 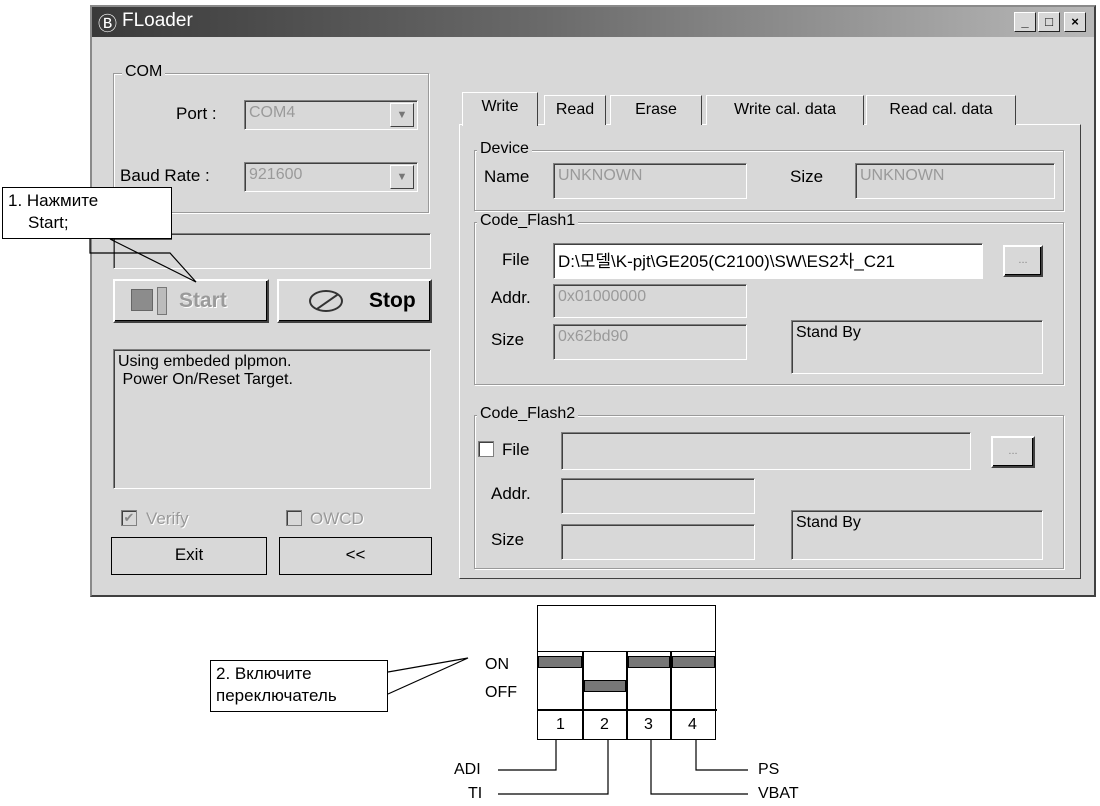 I want to click on signal-label-ps: PS, so click(x=769, y=769).